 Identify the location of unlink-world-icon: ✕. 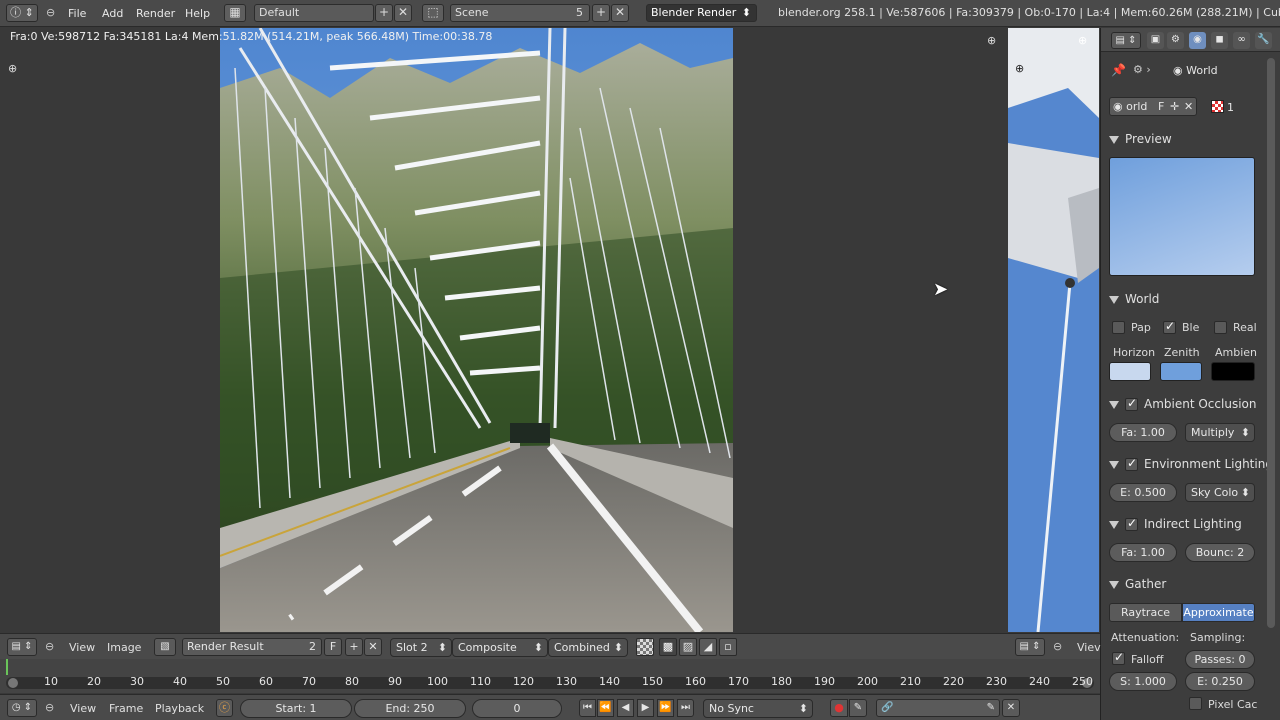
(1188, 106).